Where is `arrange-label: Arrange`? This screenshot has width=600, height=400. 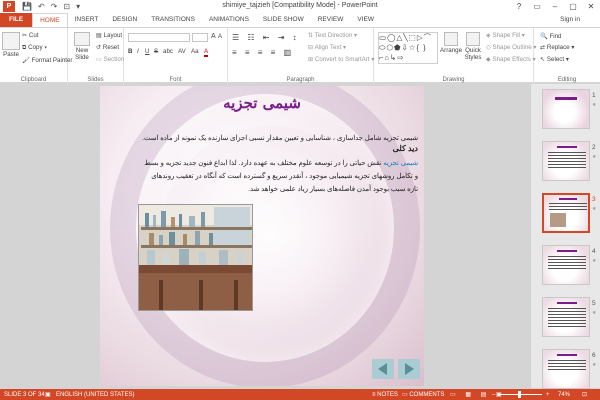 arrange-label: Arrange is located at coordinates (451, 50).